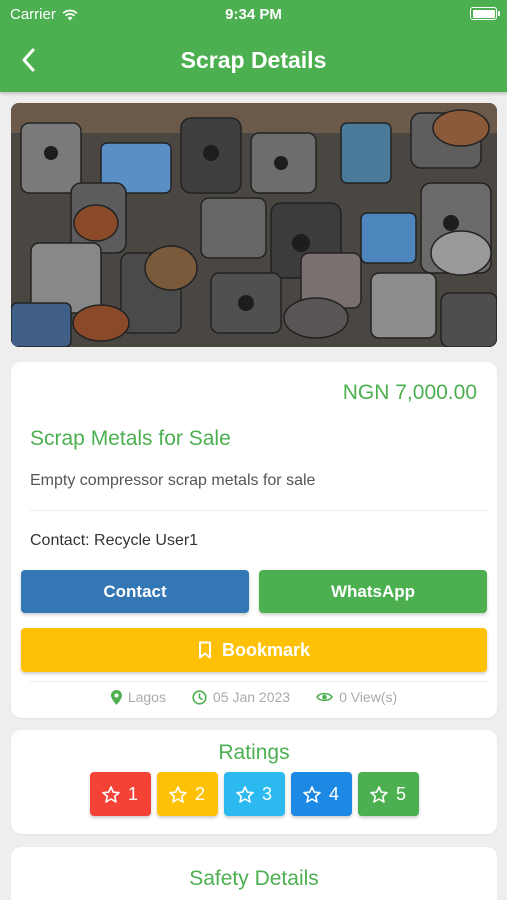 Image resolution: width=507 pixels, height=900 pixels. I want to click on contact-info: Contact: Recycle User1, so click(114, 540).